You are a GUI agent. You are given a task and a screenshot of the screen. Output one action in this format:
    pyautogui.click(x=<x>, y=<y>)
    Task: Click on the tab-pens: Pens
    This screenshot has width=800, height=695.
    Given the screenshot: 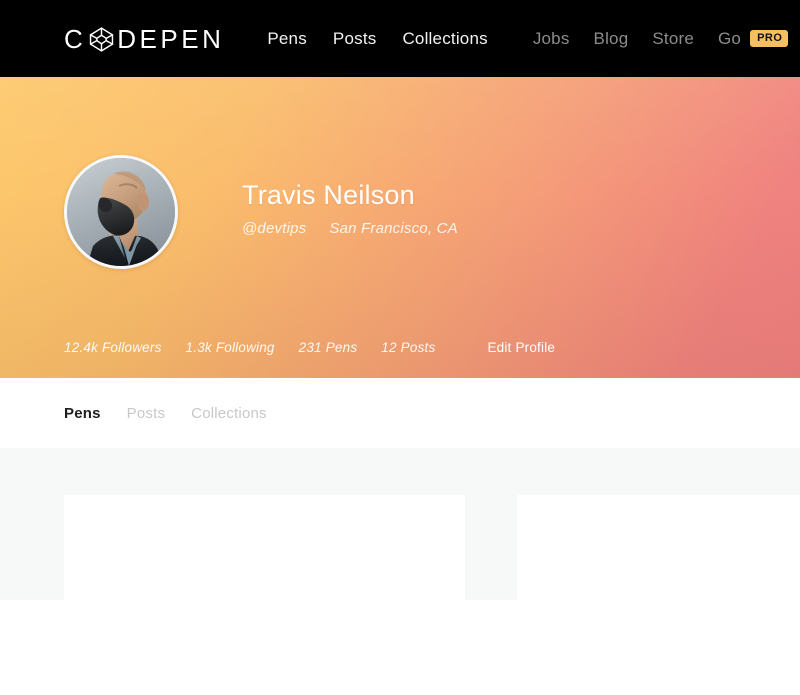 What is the action you would take?
    pyautogui.click(x=82, y=413)
    